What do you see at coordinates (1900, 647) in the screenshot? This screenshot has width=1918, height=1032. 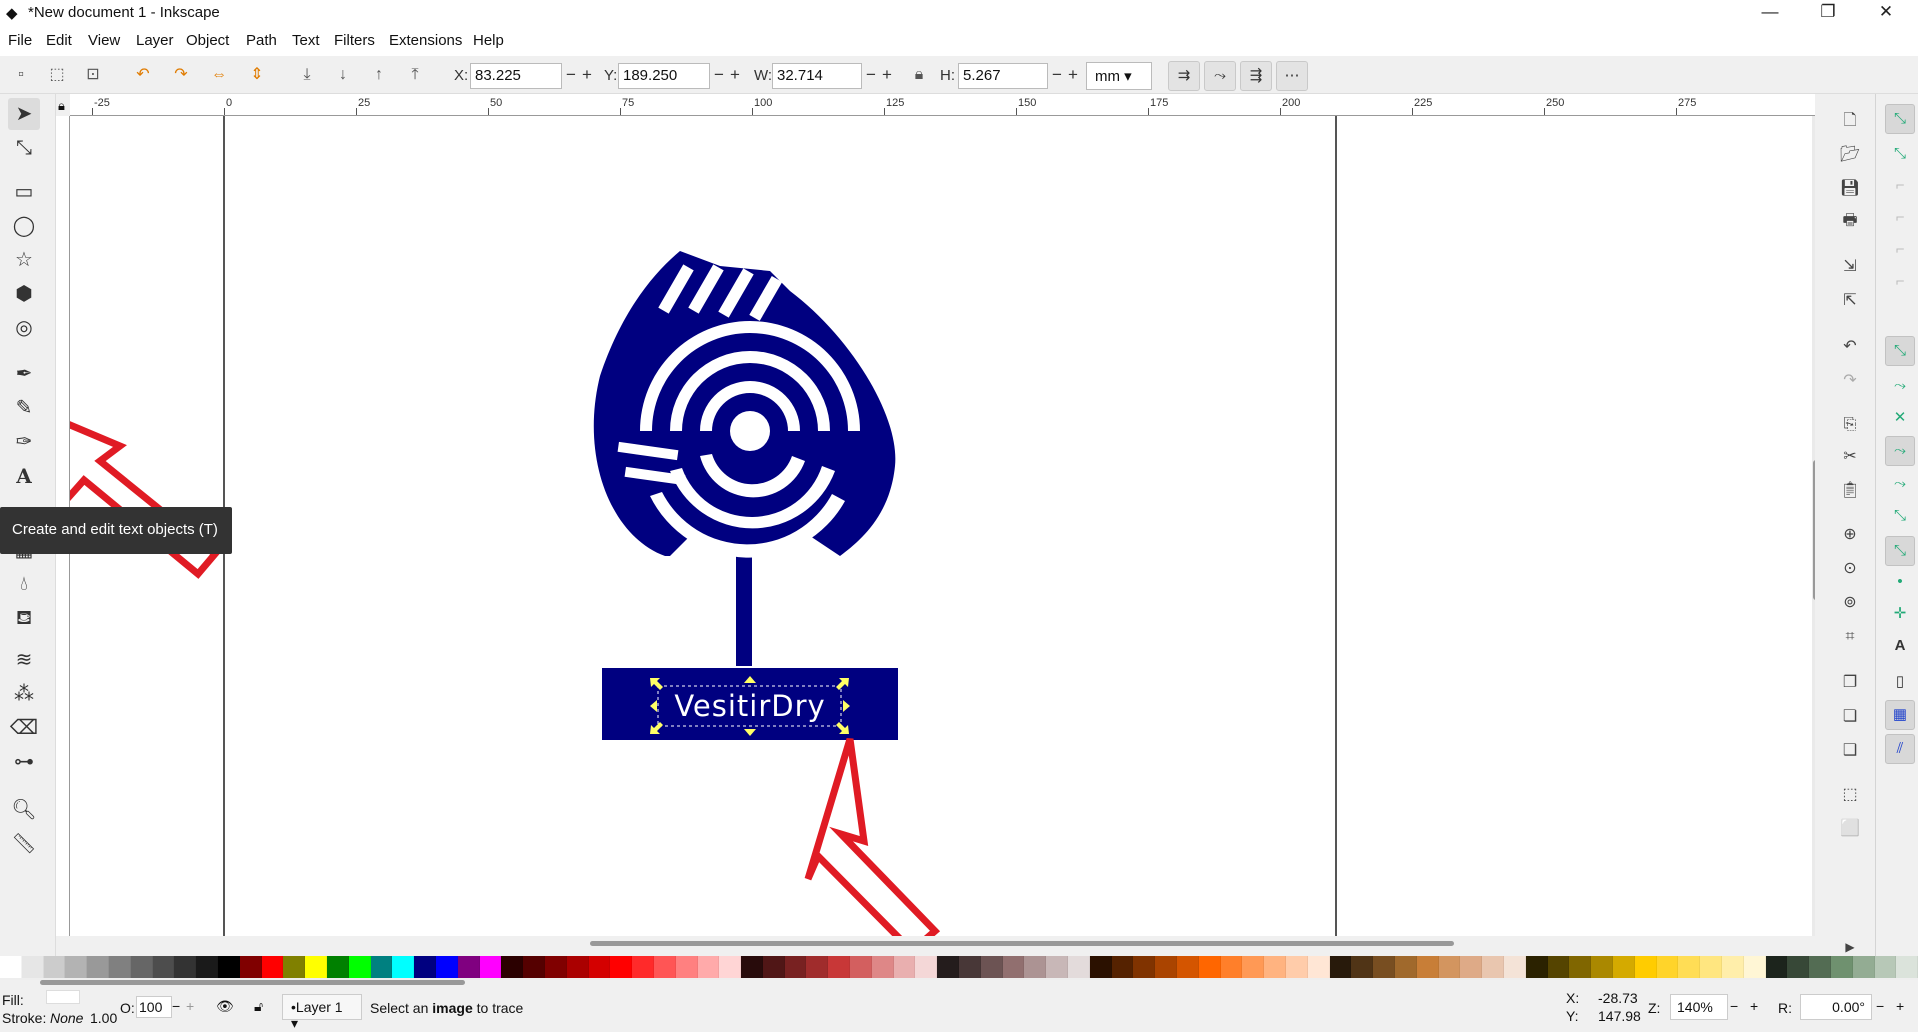 I see `snap-text-baseline-icon: A` at bounding box center [1900, 647].